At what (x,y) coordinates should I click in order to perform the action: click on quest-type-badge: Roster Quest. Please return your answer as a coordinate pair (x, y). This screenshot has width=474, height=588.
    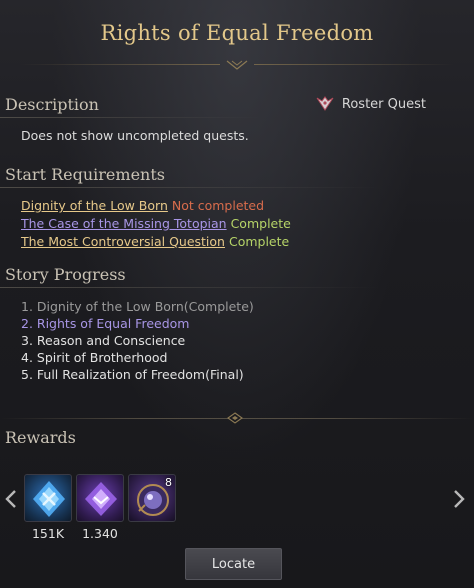
    Looking at the image, I should click on (371, 104).